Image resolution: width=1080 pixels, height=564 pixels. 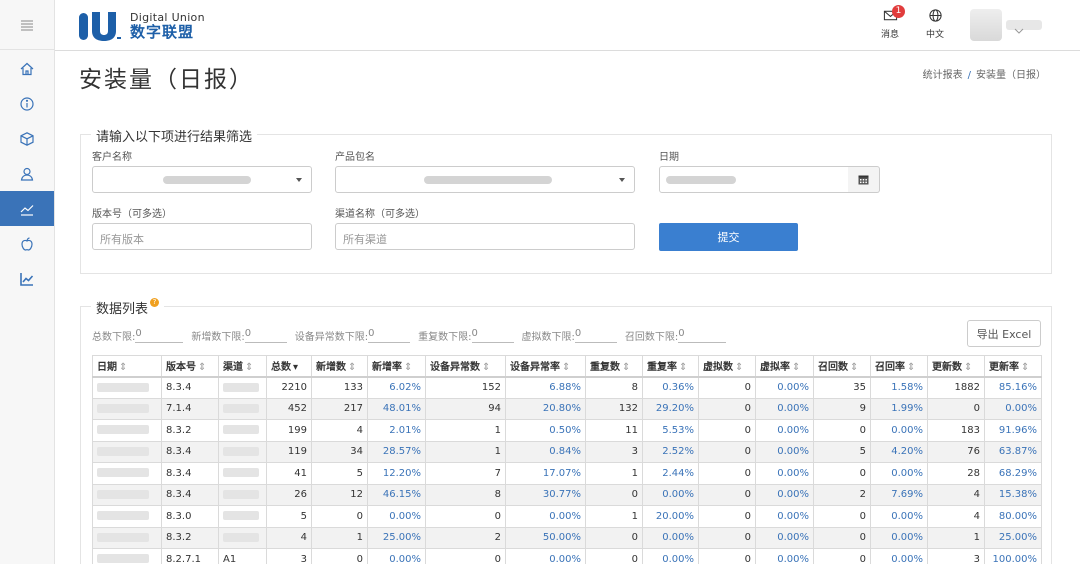 What do you see at coordinates (1006, 25) in the screenshot?
I see `user-menu` at bounding box center [1006, 25].